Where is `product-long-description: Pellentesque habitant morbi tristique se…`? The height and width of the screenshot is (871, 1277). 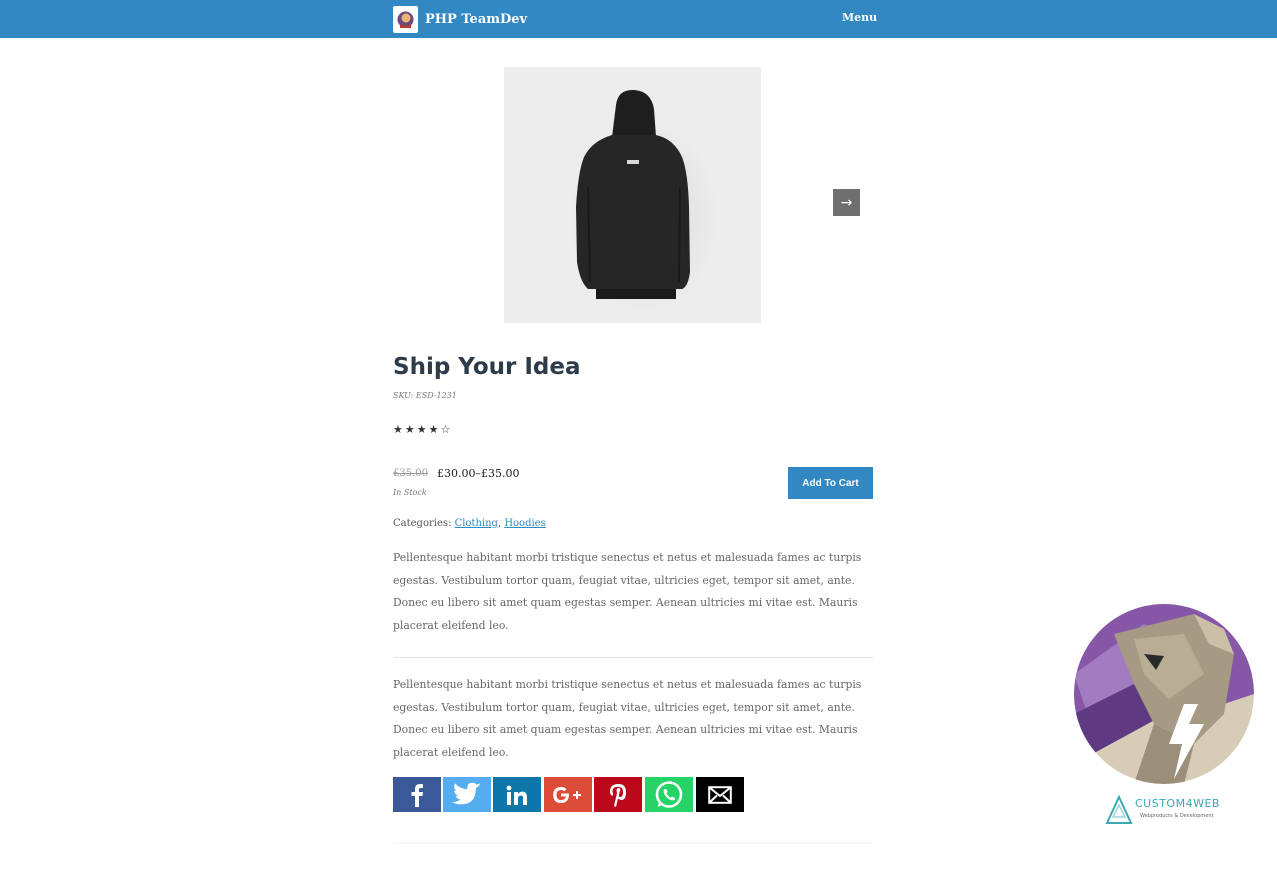
product-long-description: Pellentesque habitant morbi tristique se… is located at coordinates (627, 718).